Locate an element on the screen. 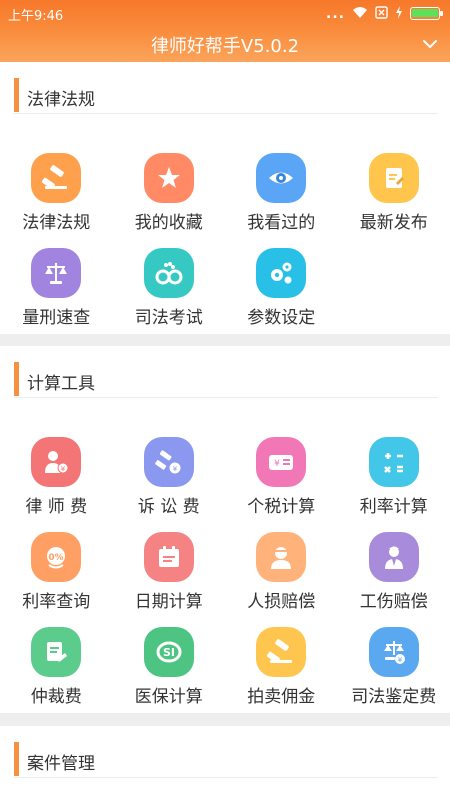 This screenshot has width=450, height=800. grid-item: 日期计算 is located at coordinates (169, 578).